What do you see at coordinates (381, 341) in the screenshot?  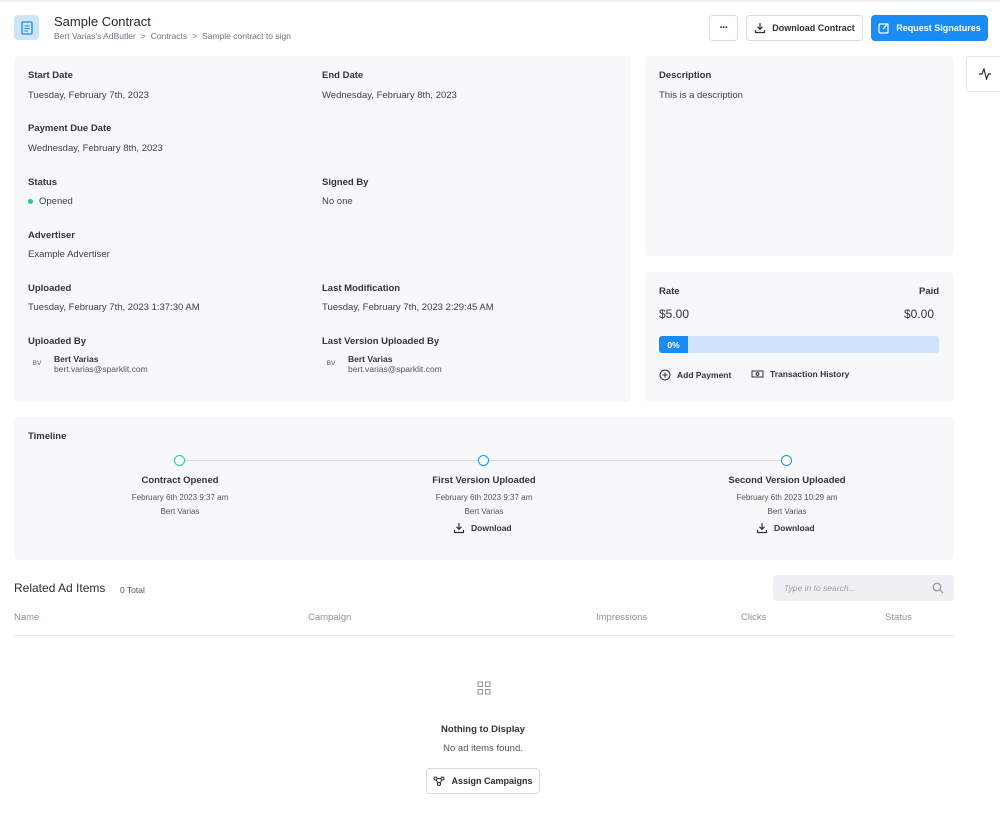 I see `last-version-by-label: Last Version Uploaded By` at bounding box center [381, 341].